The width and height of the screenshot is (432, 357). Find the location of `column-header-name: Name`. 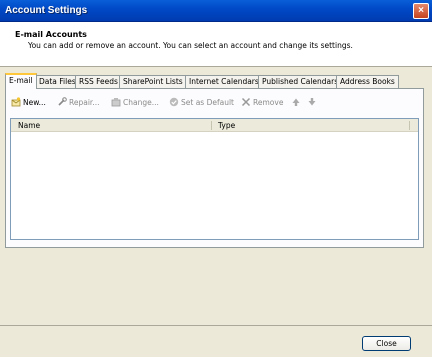

column-header-name: Name is located at coordinates (29, 125).